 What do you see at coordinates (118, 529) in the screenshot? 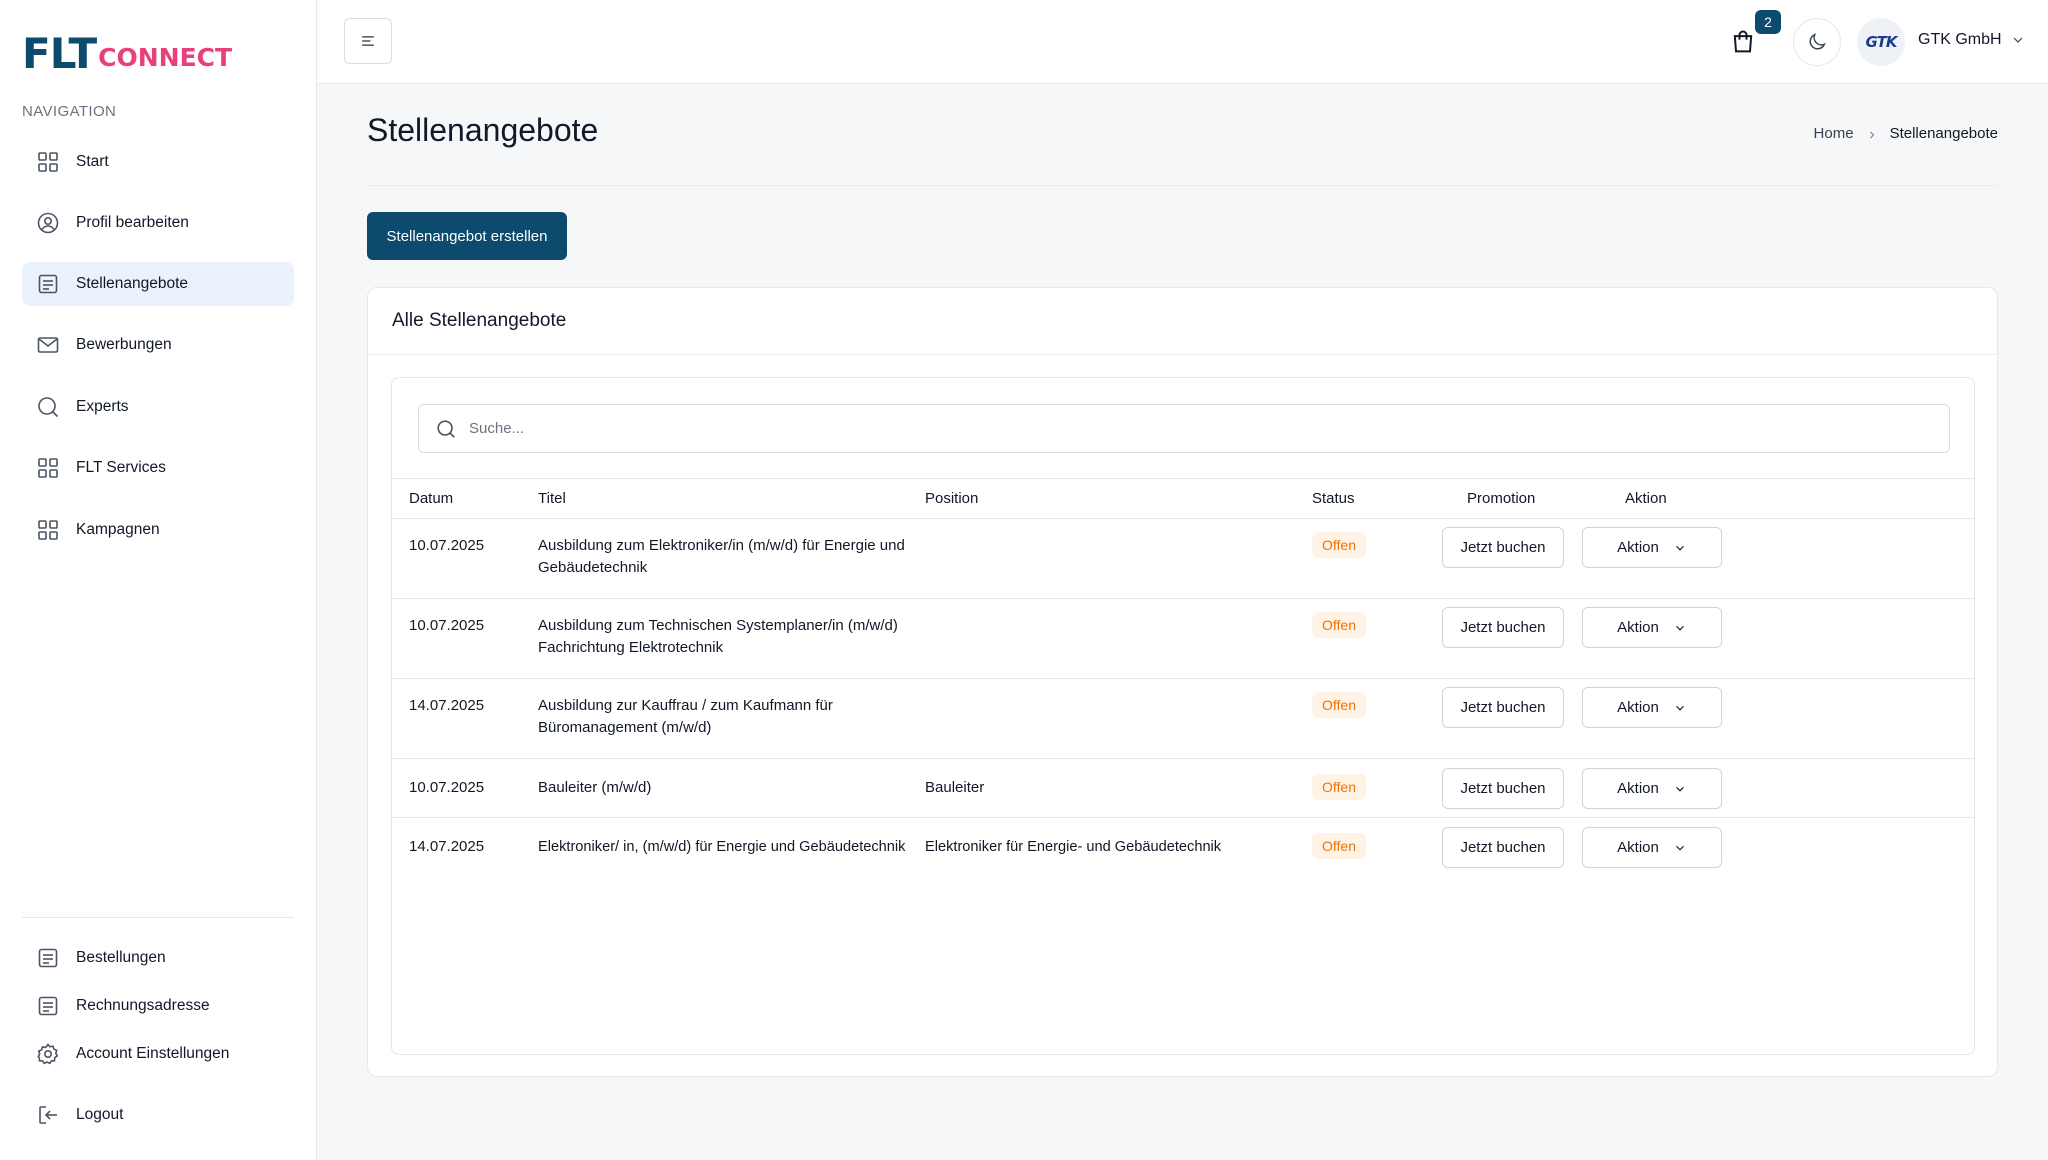
I see `sidebar-item-label: Kampagnen` at bounding box center [118, 529].